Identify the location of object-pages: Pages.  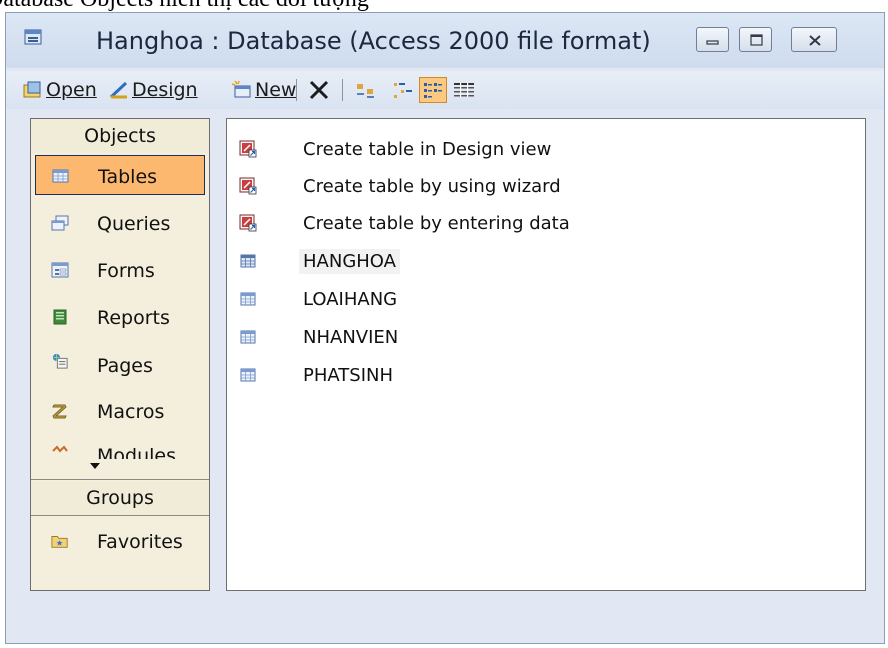
(120, 365).